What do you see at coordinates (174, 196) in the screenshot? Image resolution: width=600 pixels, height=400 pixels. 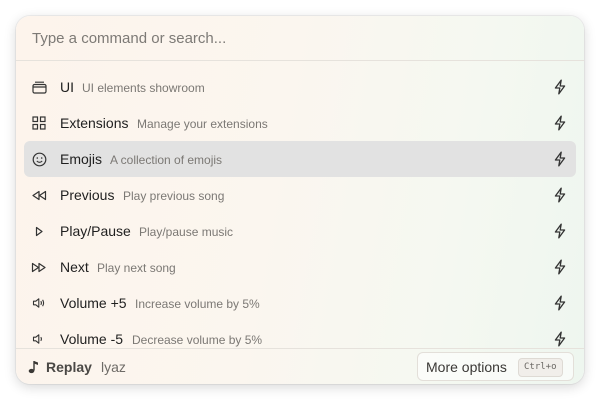 I see `command-subtitle: Play previous song` at bounding box center [174, 196].